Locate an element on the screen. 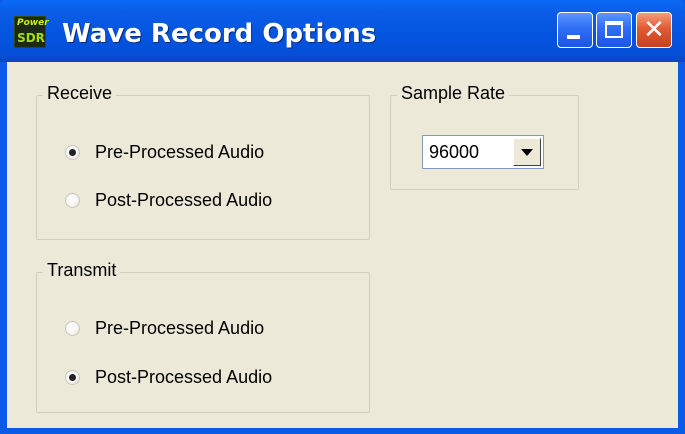 Image resolution: width=685 pixels, height=434 pixels. chevron-down-icon is located at coordinates (527, 152).